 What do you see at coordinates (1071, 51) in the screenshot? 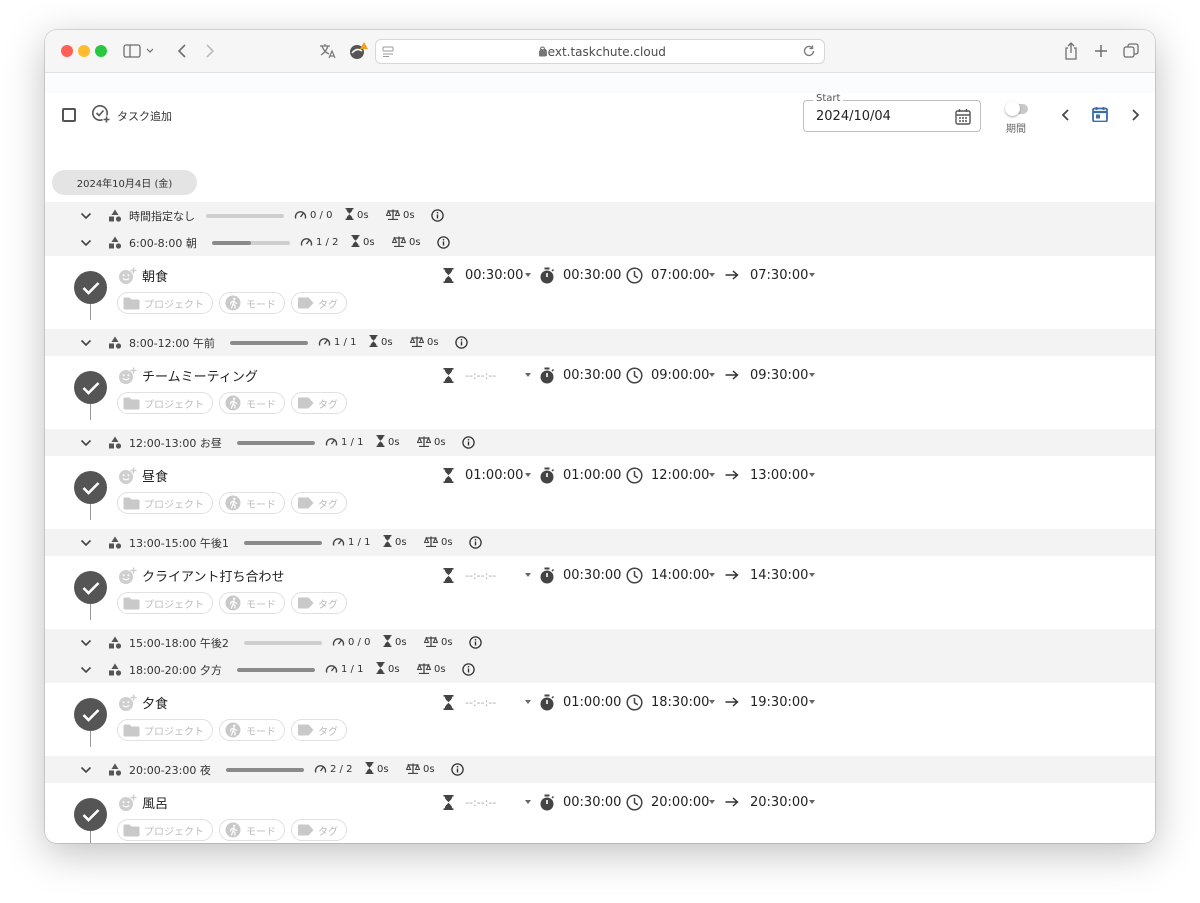
I see `share-icon` at bounding box center [1071, 51].